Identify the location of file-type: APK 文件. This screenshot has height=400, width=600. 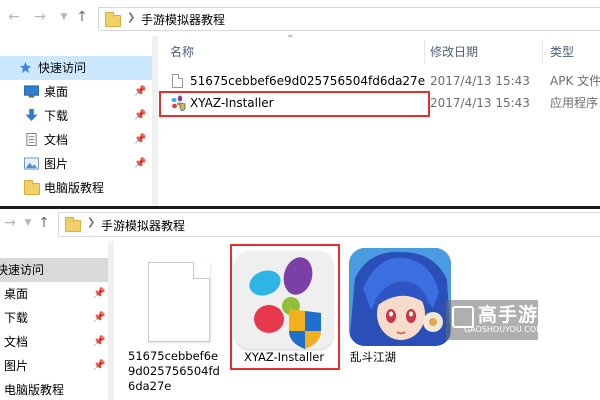
(575, 81).